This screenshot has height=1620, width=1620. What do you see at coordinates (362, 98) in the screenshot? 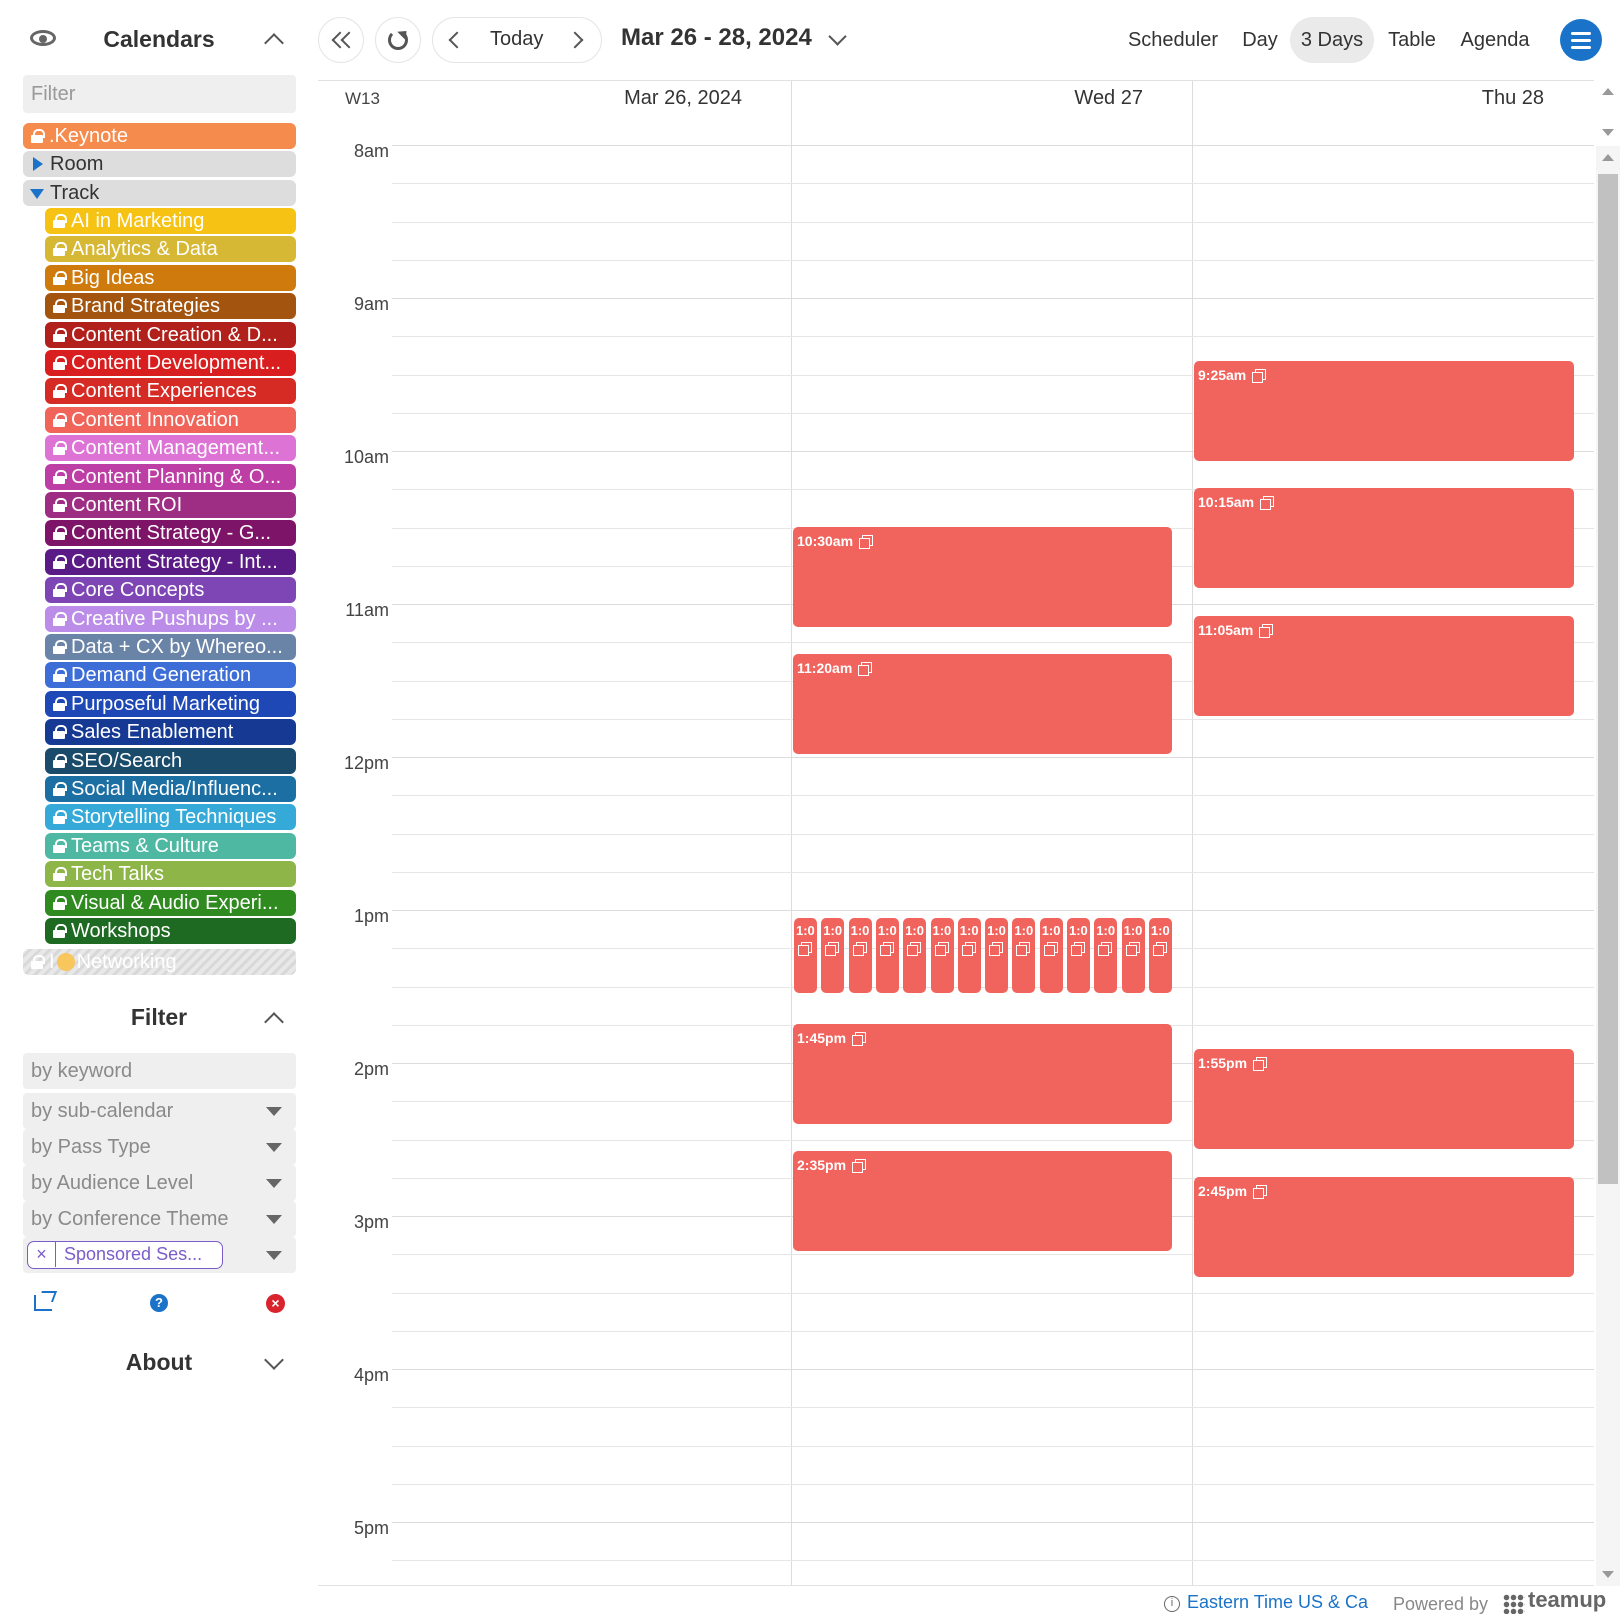
I see `week-number: W13` at bounding box center [362, 98].